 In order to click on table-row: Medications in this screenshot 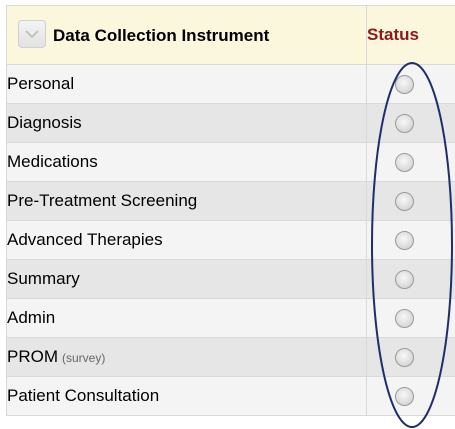, I will do `click(230, 162)`.